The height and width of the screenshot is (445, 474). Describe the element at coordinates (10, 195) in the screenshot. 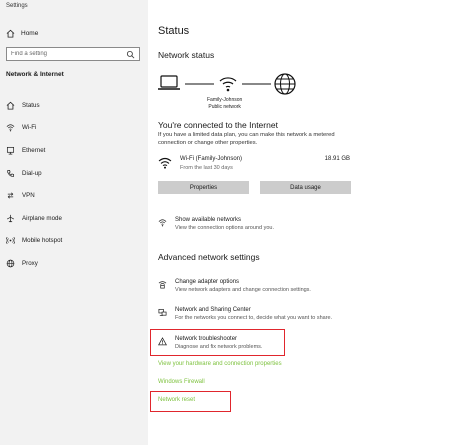

I see `vpn-icon` at that location.